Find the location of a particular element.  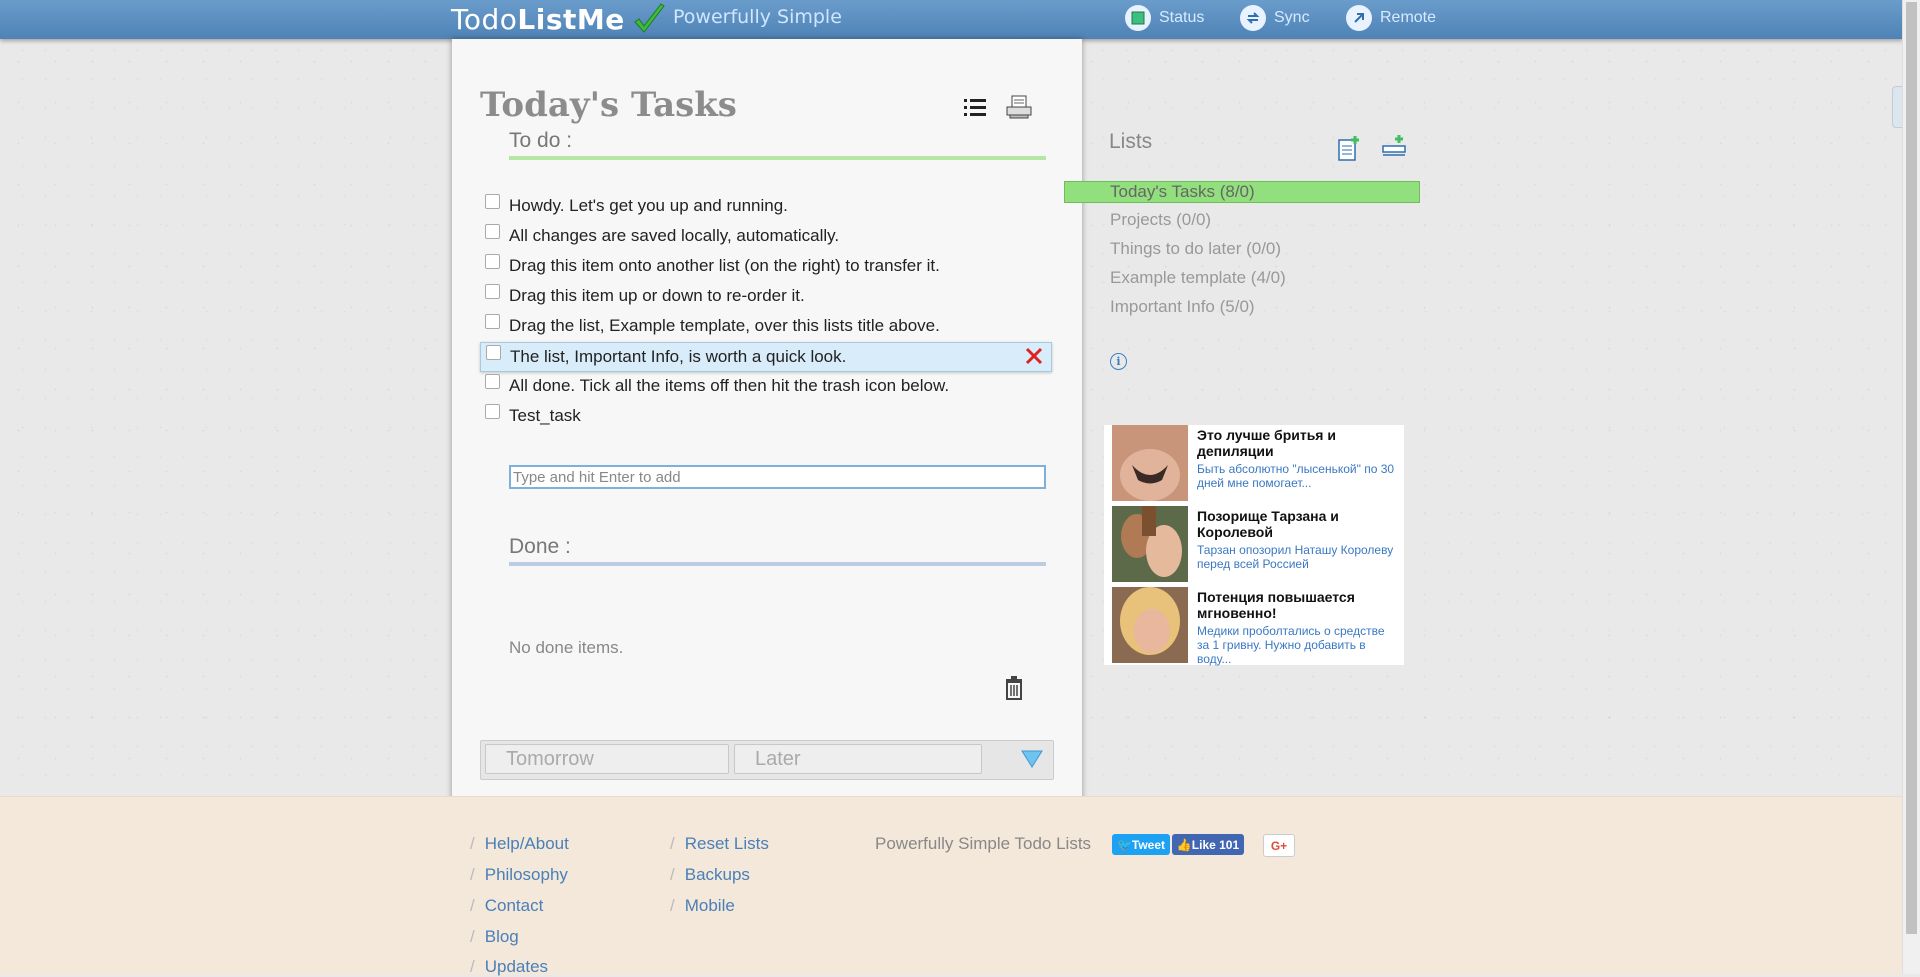

todo-item: Test_task is located at coordinates (765, 416).